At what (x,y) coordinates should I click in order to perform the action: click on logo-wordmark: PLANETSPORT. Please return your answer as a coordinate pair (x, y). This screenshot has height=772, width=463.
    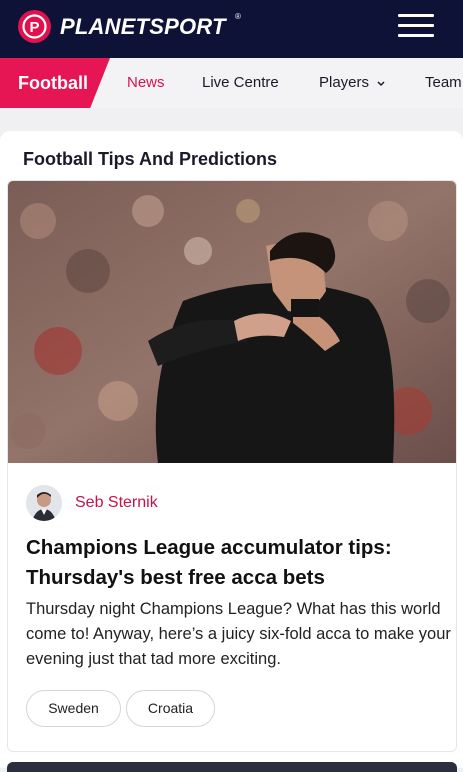
    Looking at the image, I should click on (143, 27).